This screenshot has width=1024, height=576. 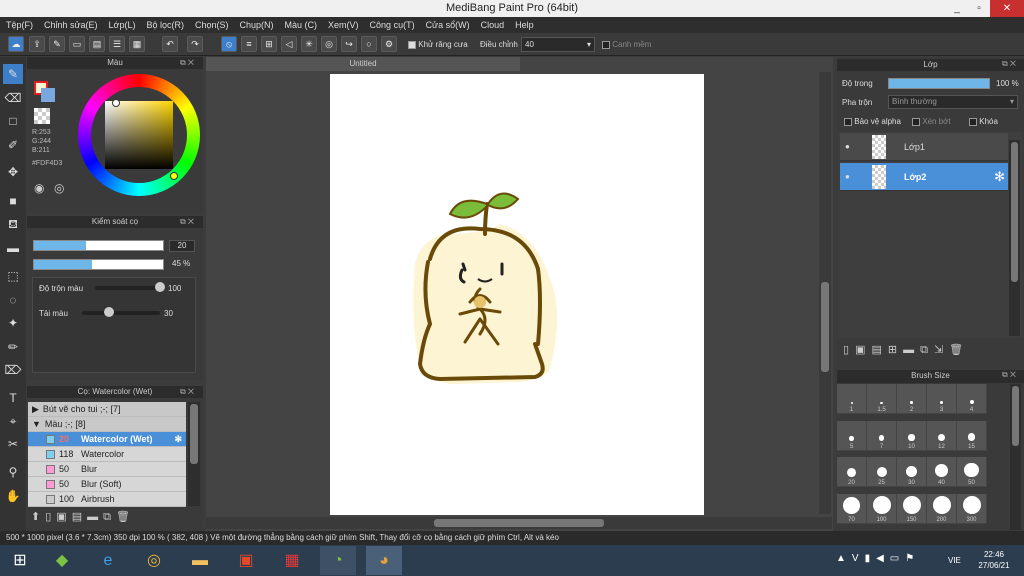 I want to click on antialias-toggle: Khử răng cưa, so click(x=438, y=44).